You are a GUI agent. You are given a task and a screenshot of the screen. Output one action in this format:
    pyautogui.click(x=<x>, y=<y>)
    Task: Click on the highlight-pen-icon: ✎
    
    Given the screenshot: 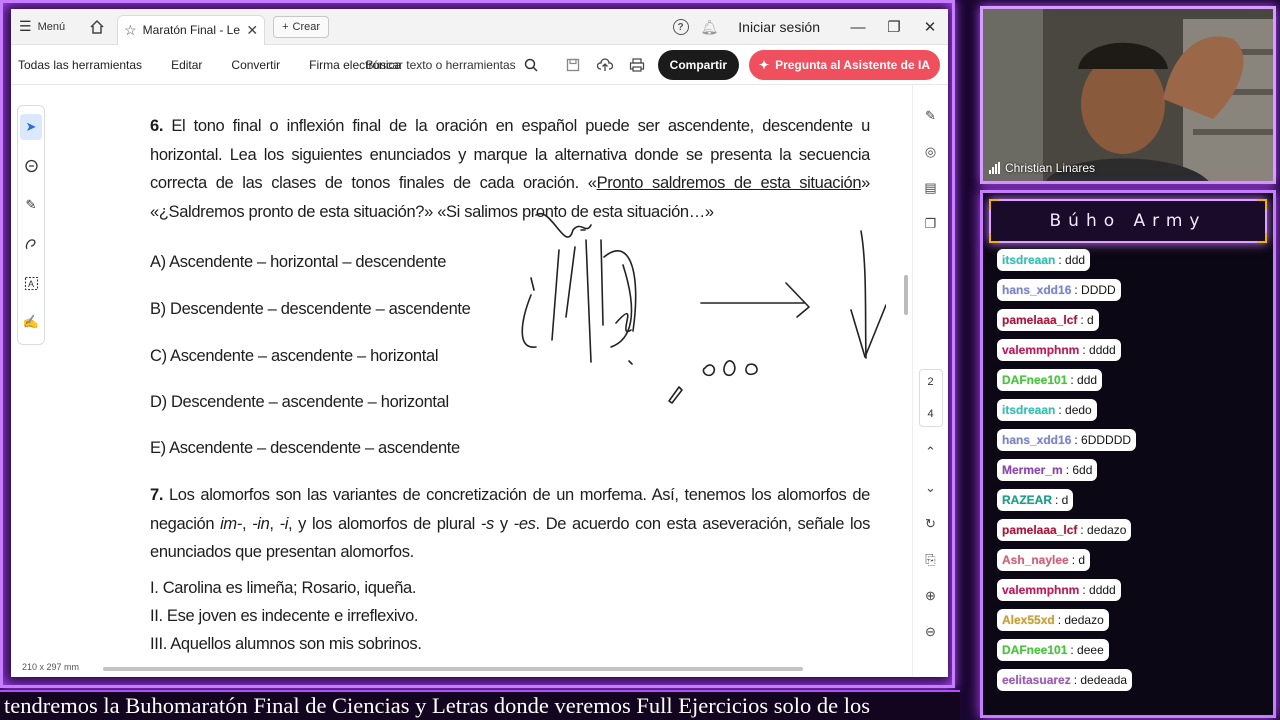 What is the action you would take?
    pyautogui.click(x=31, y=205)
    